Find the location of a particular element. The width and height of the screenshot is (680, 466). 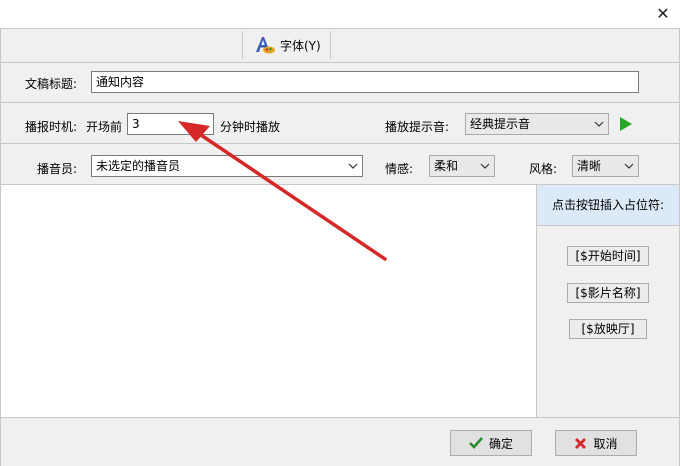

insert-hall-button: [$放映厅] is located at coordinates (608, 329).